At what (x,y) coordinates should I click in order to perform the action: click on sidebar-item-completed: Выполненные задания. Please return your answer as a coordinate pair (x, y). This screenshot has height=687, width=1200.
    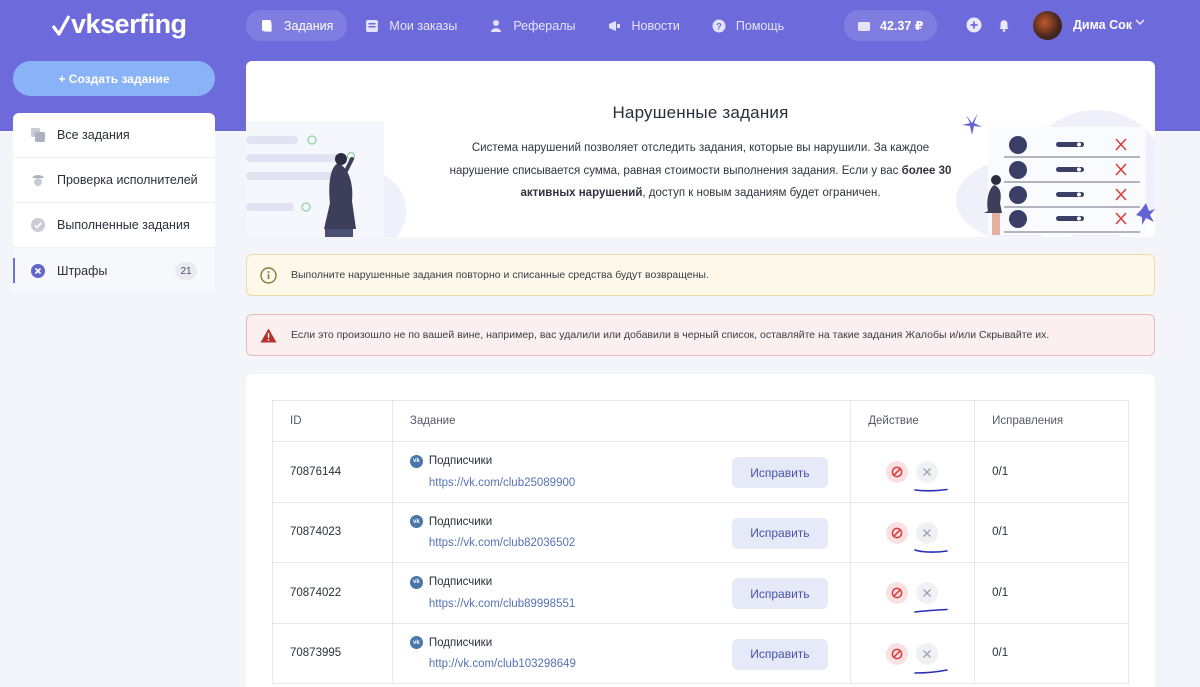
    Looking at the image, I should click on (114, 225).